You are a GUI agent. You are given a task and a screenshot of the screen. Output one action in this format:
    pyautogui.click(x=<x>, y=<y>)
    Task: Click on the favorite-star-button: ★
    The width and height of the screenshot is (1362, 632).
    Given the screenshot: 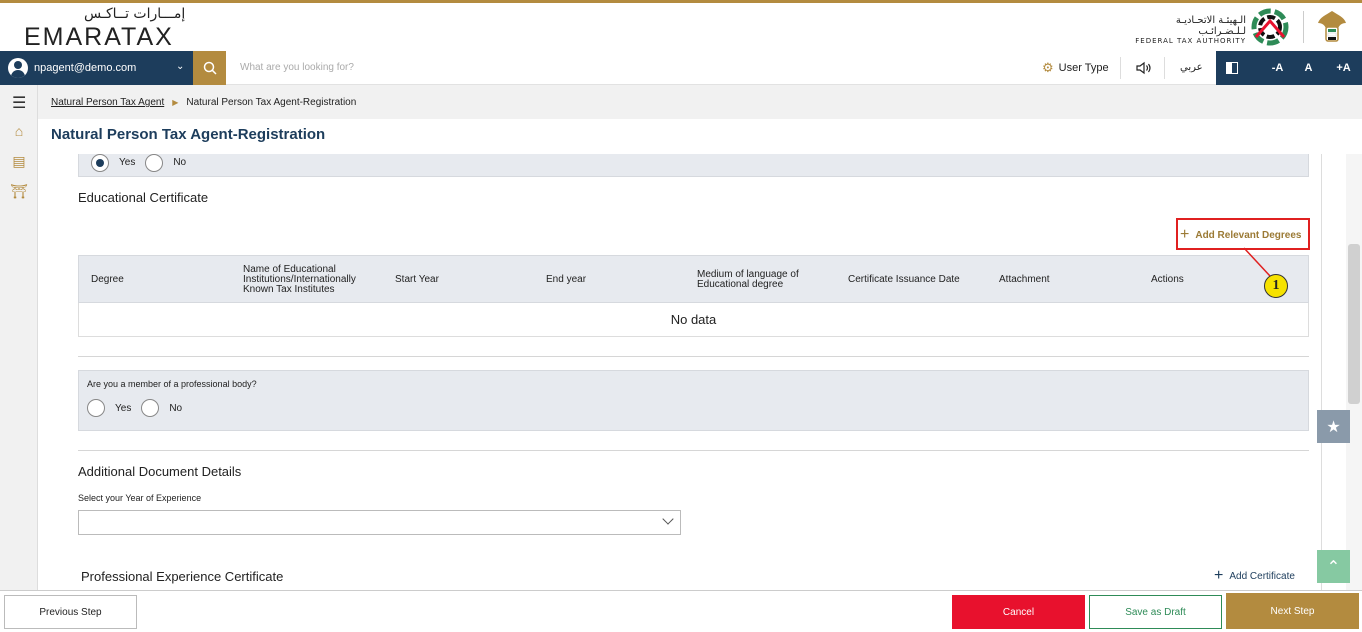 What is the action you would take?
    pyautogui.click(x=1333, y=426)
    